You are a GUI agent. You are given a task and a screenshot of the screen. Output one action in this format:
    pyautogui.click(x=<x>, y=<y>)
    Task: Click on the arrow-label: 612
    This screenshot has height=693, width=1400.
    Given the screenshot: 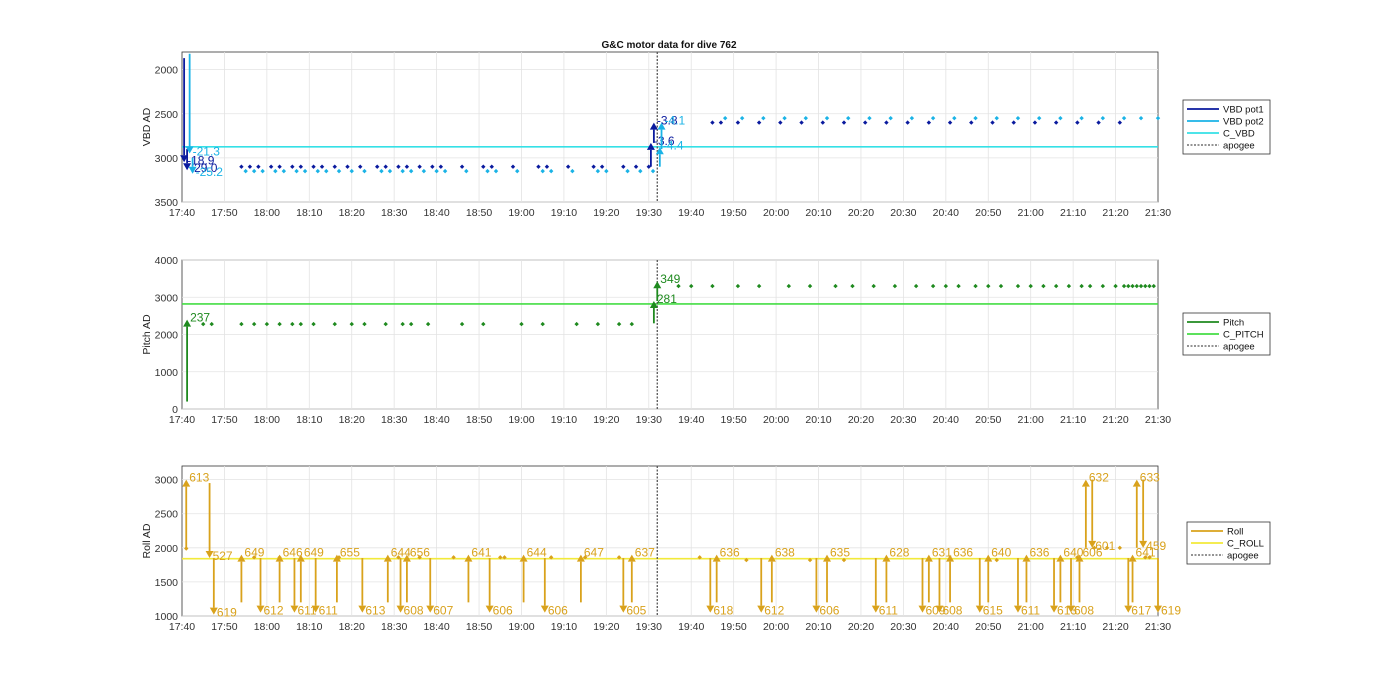 What is the action you would take?
    pyautogui.click(x=274, y=611)
    